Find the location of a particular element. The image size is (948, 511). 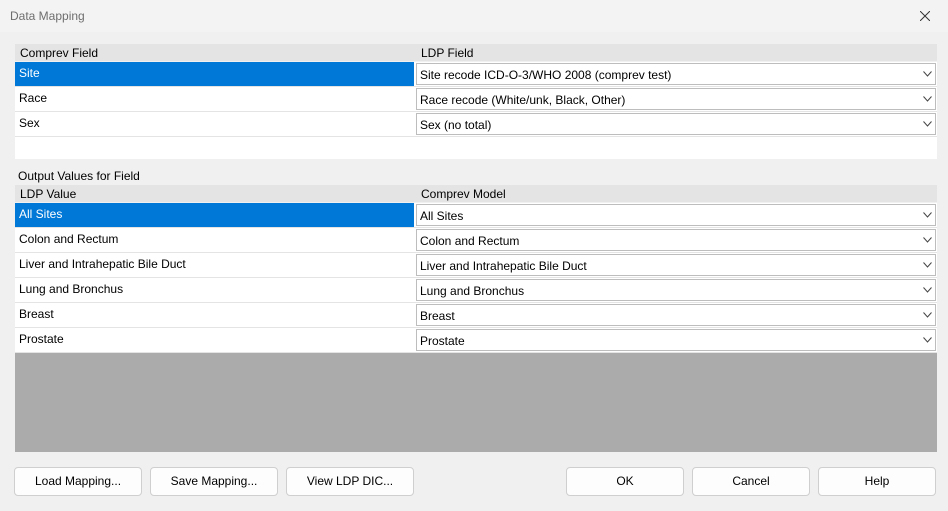

comprev-model-value: Prostate is located at coordinates (442, 341).